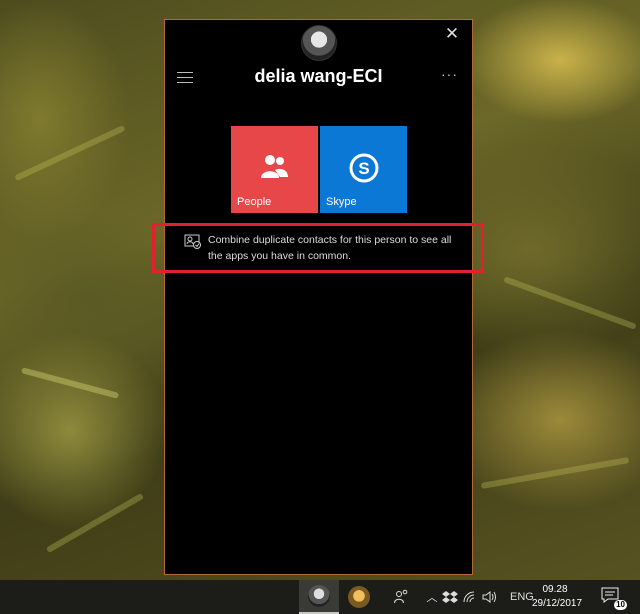 This screenshot has height=614, width=640. I want to click on contact-card-icon, so click(192, 241).